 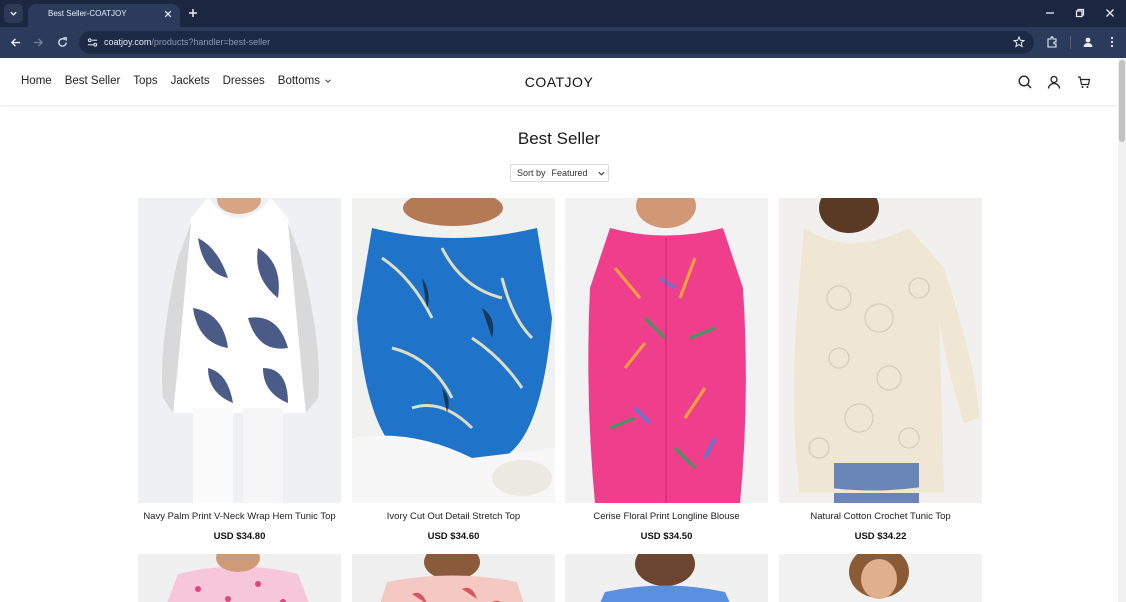 I want to click on close-icon, so click(x=168, y=14).